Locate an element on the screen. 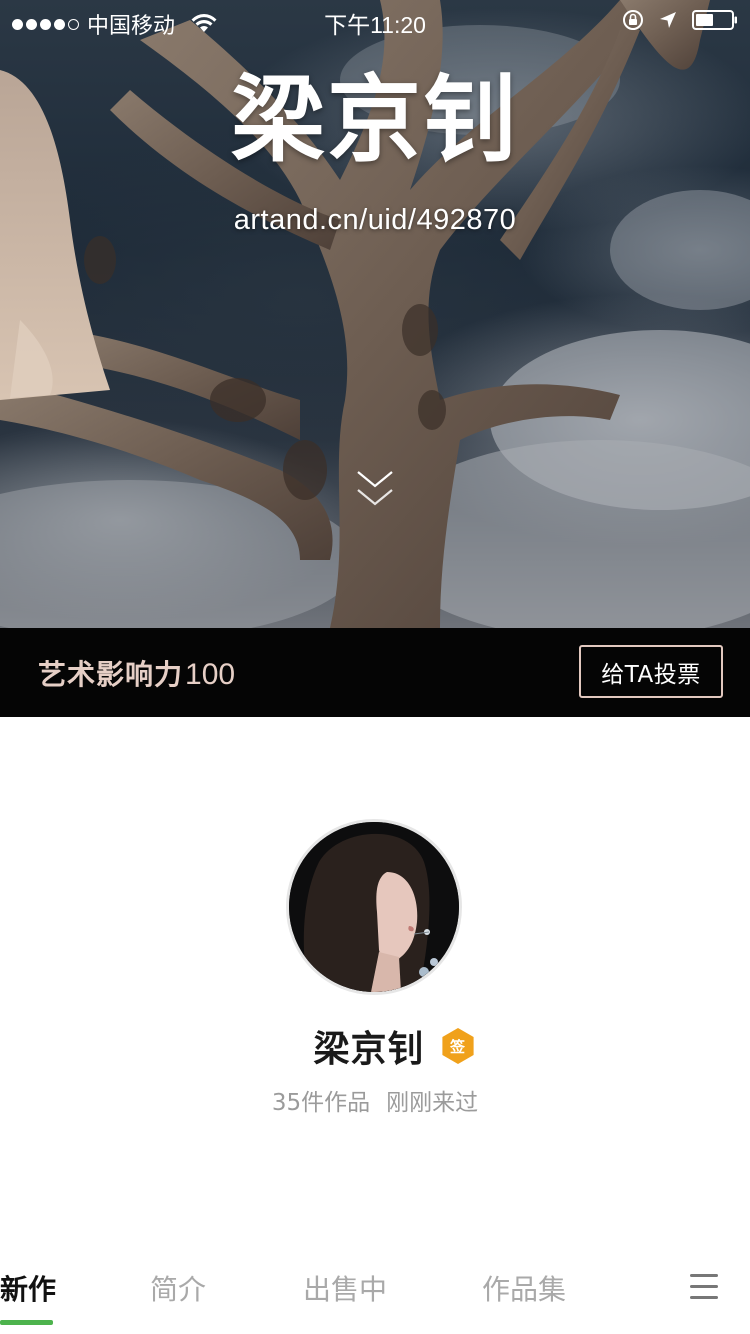  hero-profile-url: artand.cn/uid/492870 is located at coordinates (375, 220).